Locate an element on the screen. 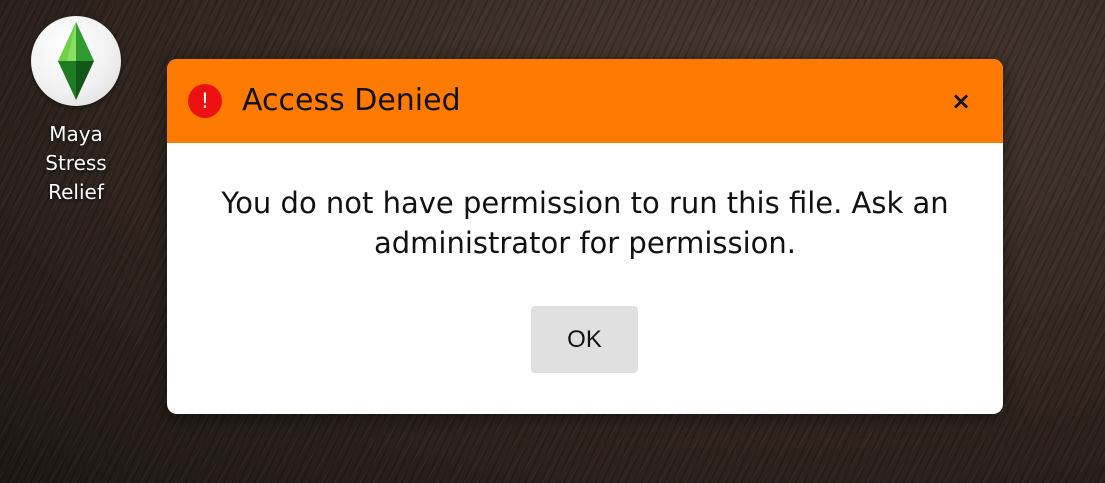 The width and height of the screenshot is (1105, 483). plumbob-icon is located at coordinates (76, 61).